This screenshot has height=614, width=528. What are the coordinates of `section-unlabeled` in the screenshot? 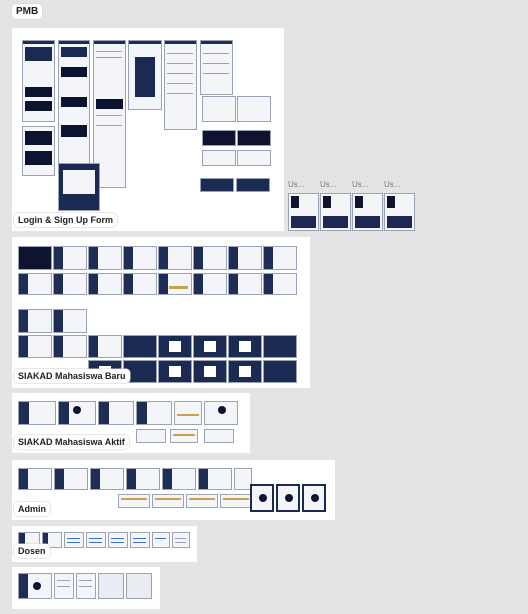 It's located at (86, 588).